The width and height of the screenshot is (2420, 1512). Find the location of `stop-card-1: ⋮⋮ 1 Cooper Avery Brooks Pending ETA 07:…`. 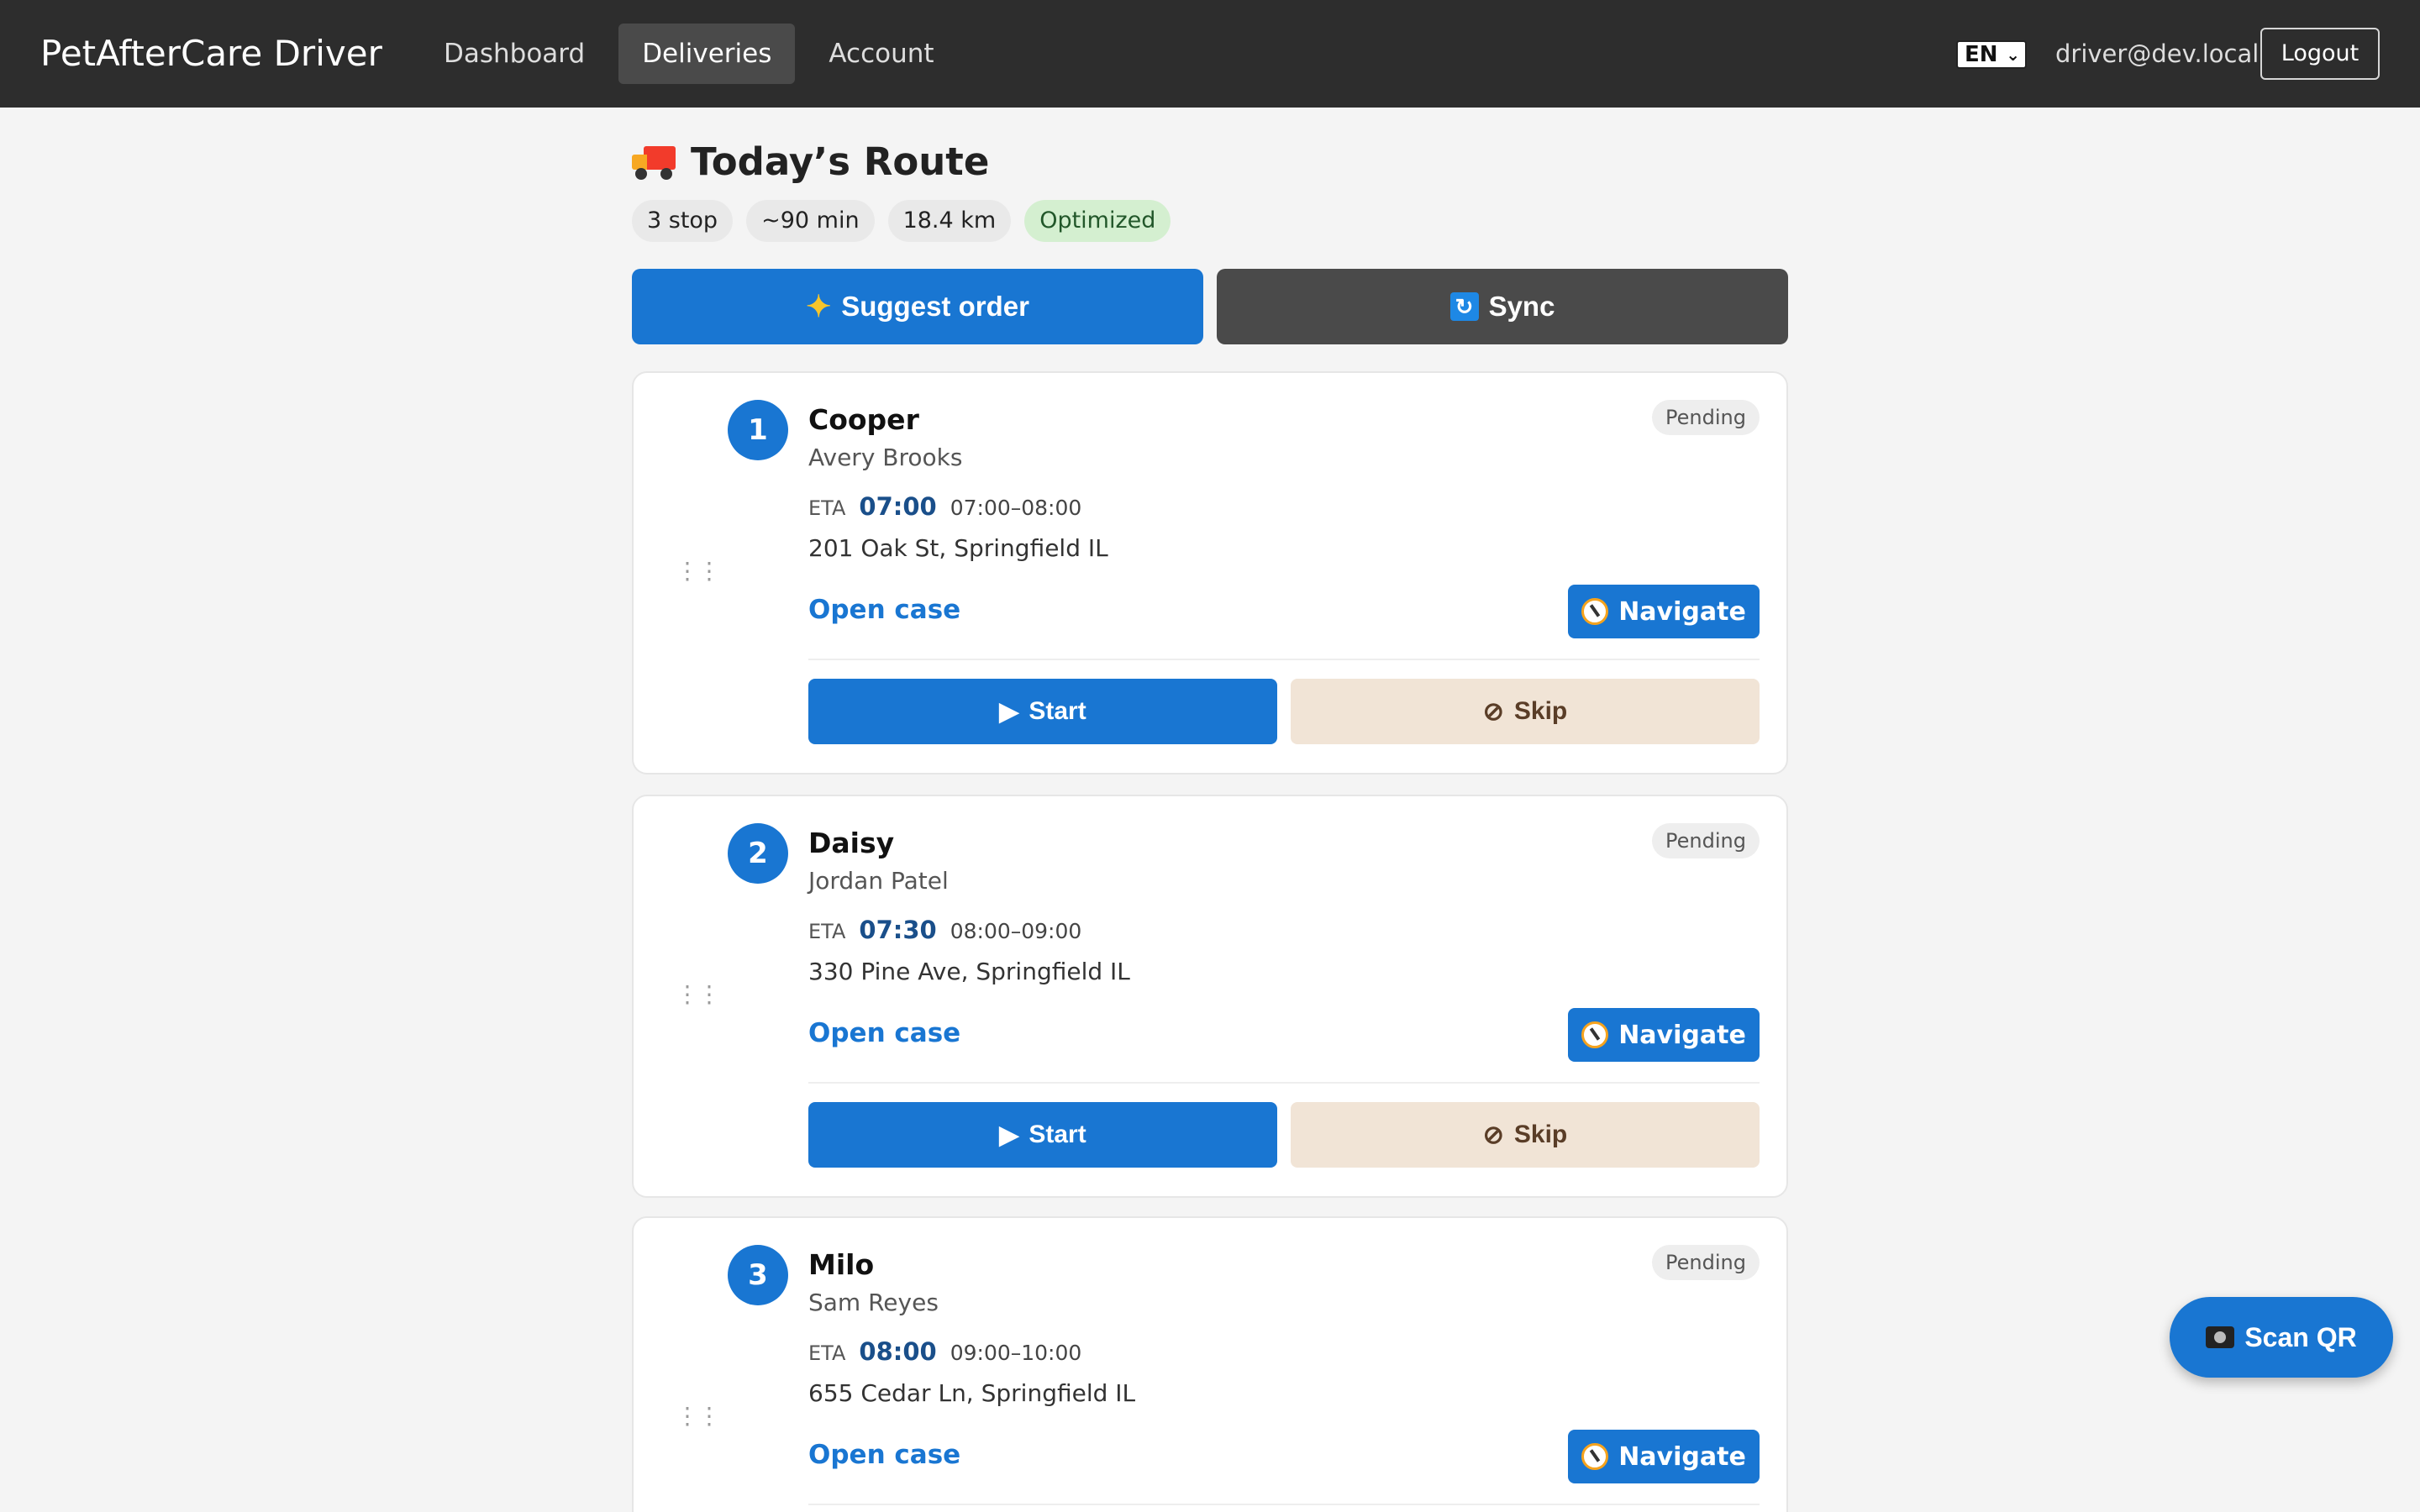

stop-card-1: ⋮⋮ 1 Cooper Avery Brooks Pending ETA 07:… is located at coordinates (1210, 572).